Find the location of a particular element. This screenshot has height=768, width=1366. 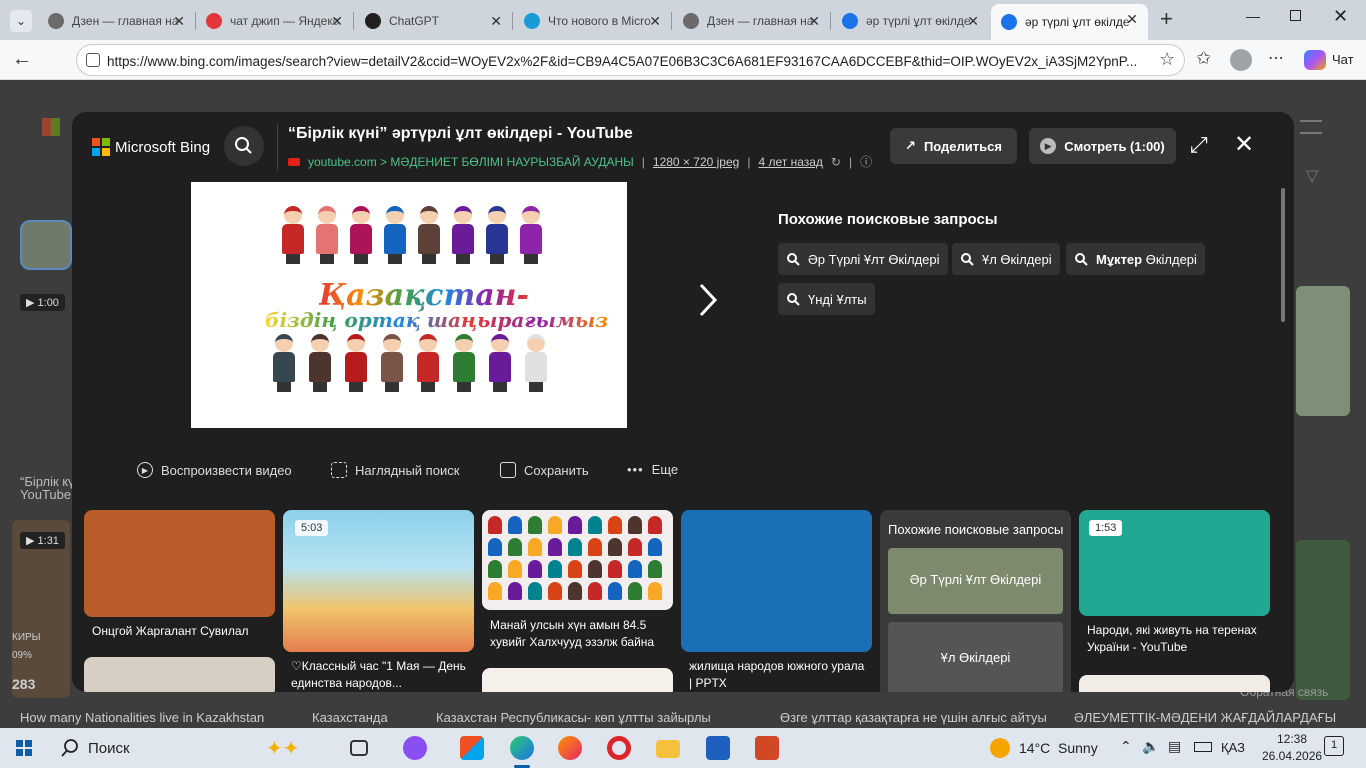

opera-icon is located at coordinates (619, 748).